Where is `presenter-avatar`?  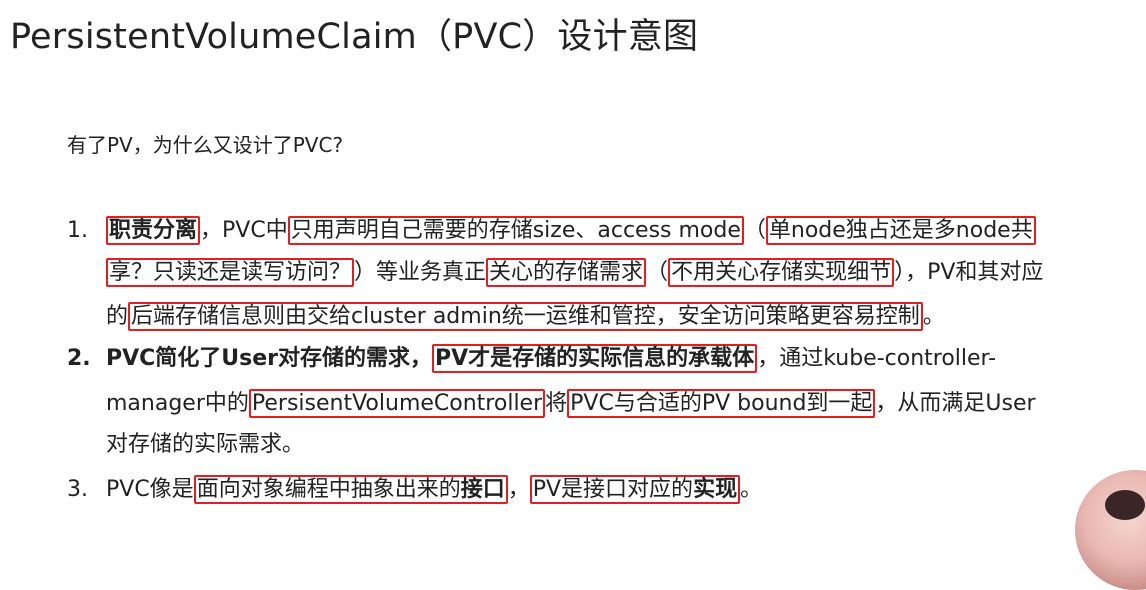 presenter-avatar is located at coordinates (1110, 530).